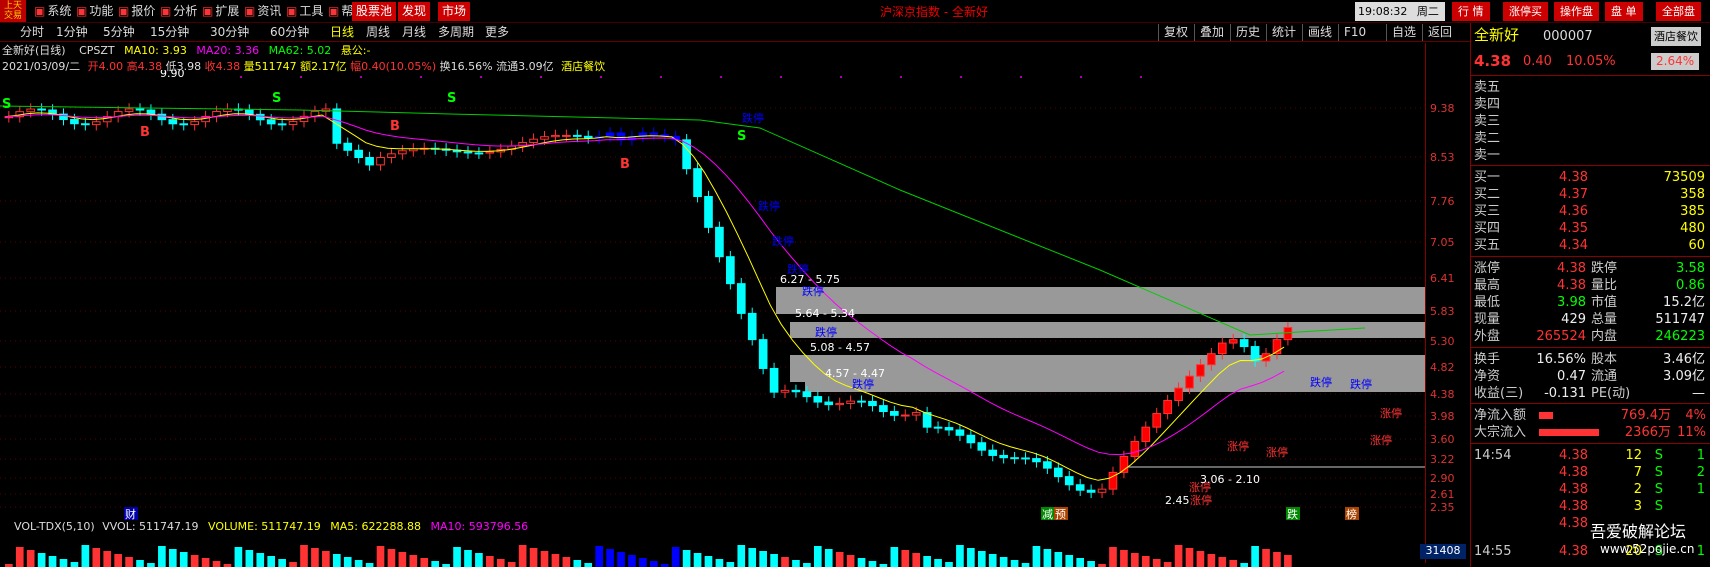 This screenshot has height=567, width=1710. Describe the element at coordinates (1624, 11) in the screenshot. I see `top-button-3: 盘 单` at that location.